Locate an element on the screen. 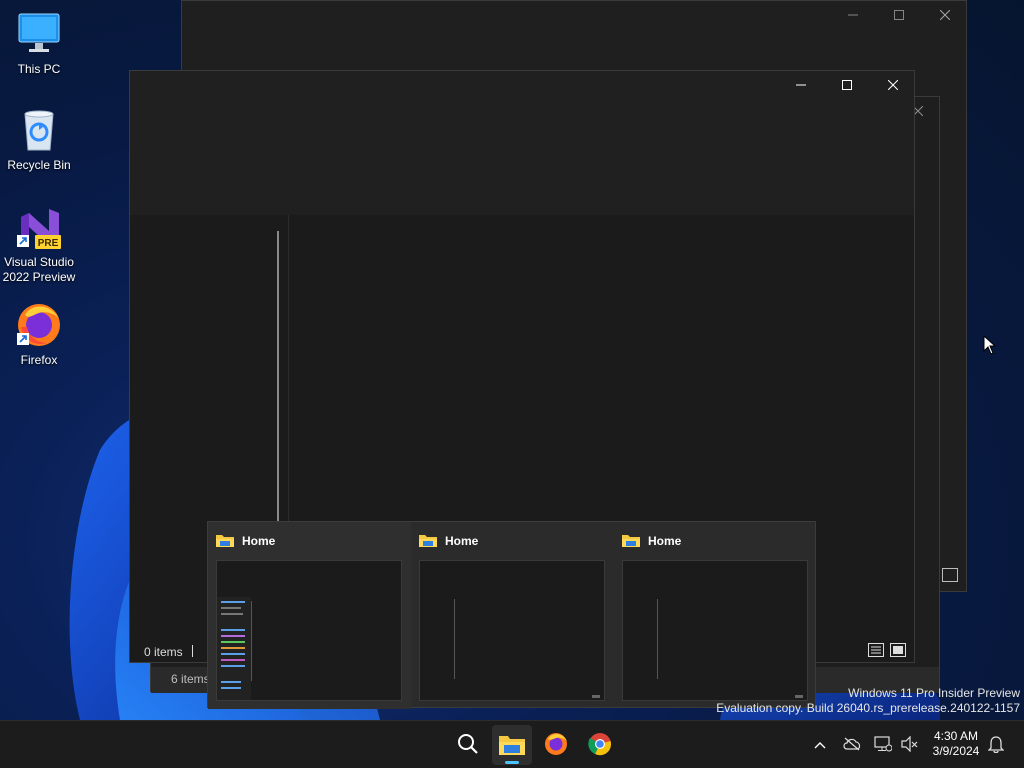  status-separator is located at coordinates (192, 651).